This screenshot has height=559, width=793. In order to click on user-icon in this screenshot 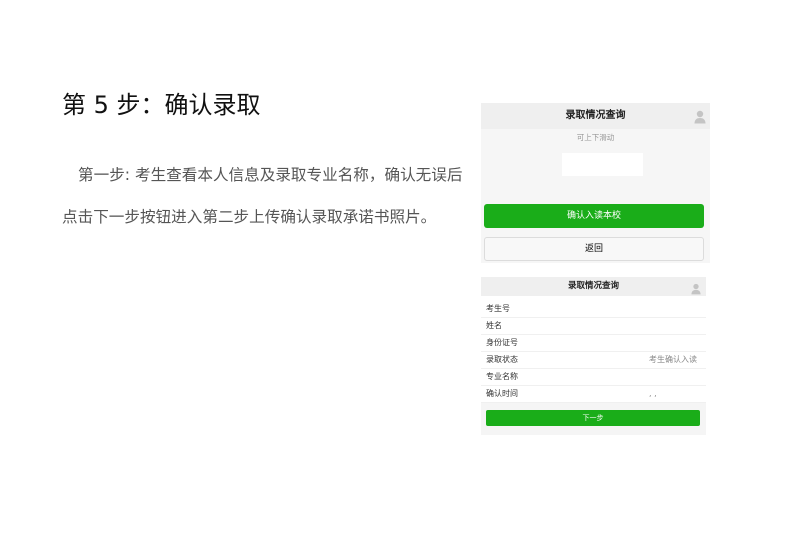, I will do `click(700, 118)`.